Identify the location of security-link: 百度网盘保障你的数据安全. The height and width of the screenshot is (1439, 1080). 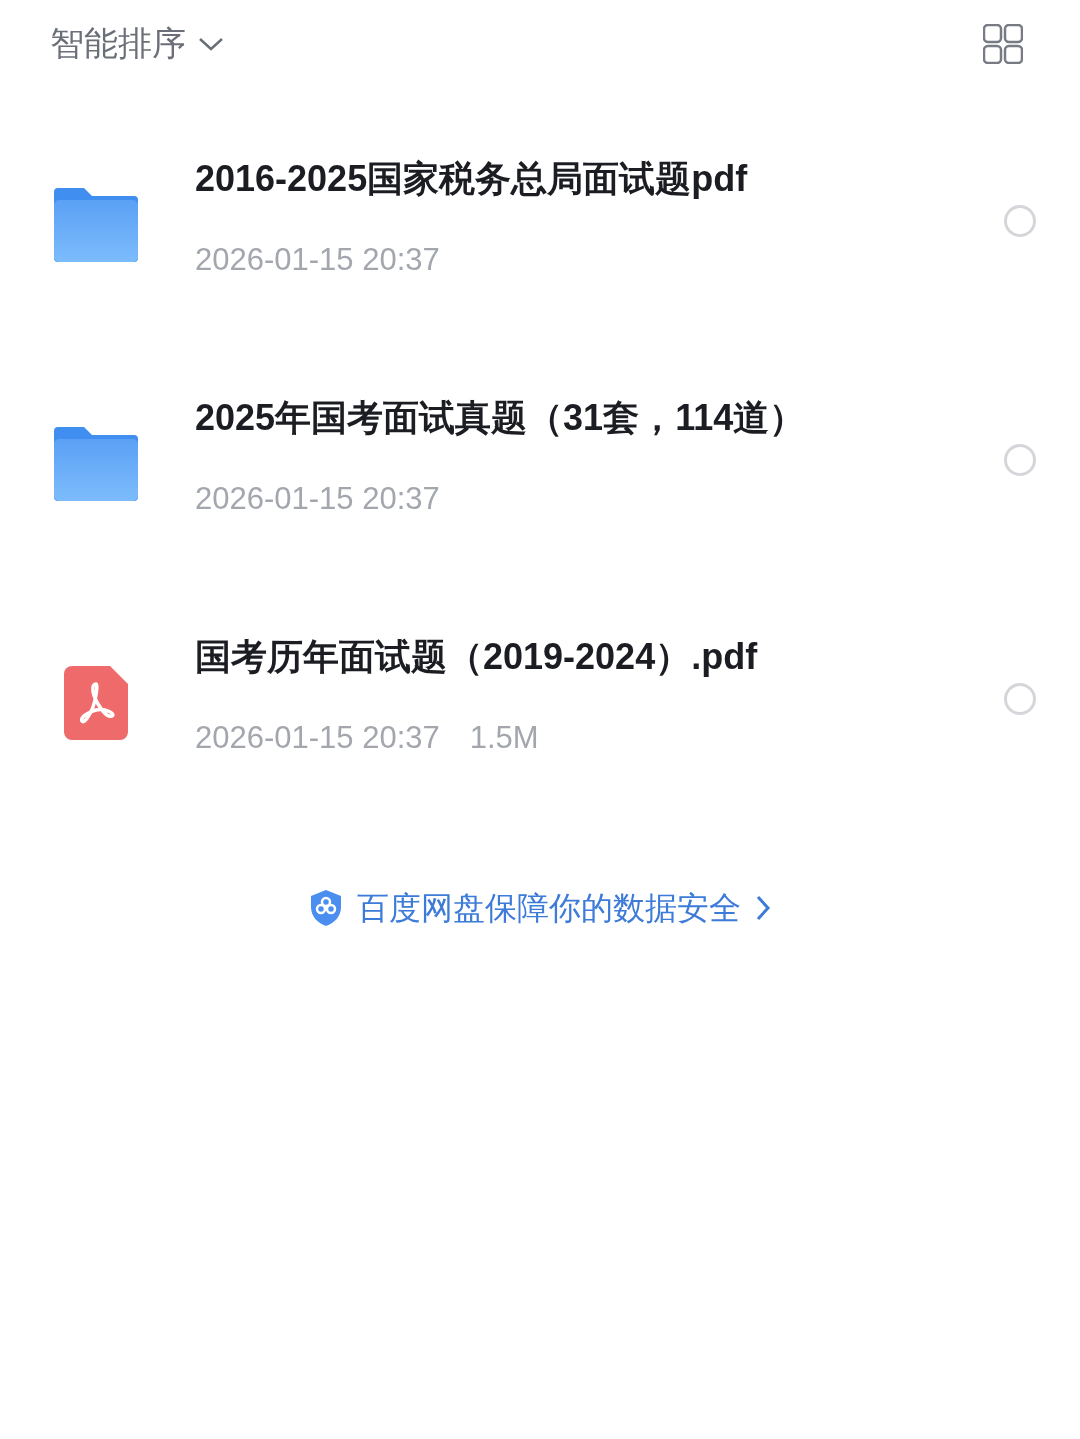
(540, 908).